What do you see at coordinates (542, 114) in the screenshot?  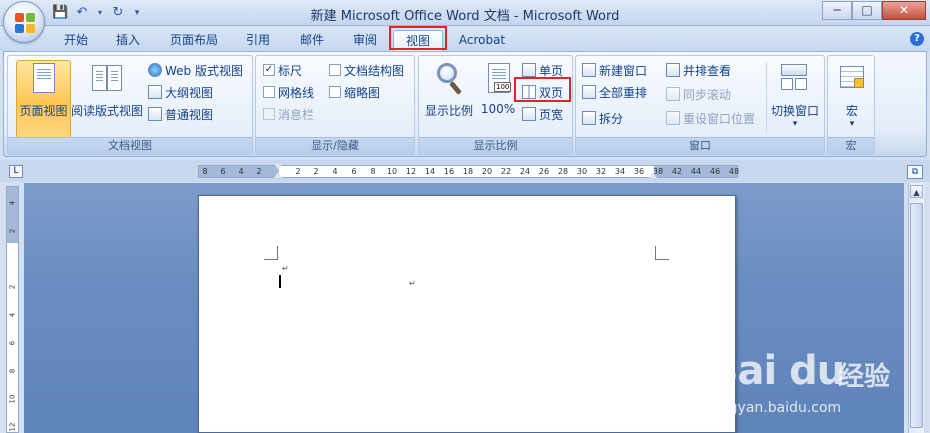 I see `page-width-button: 页宽` at bounding box center [542, 114].